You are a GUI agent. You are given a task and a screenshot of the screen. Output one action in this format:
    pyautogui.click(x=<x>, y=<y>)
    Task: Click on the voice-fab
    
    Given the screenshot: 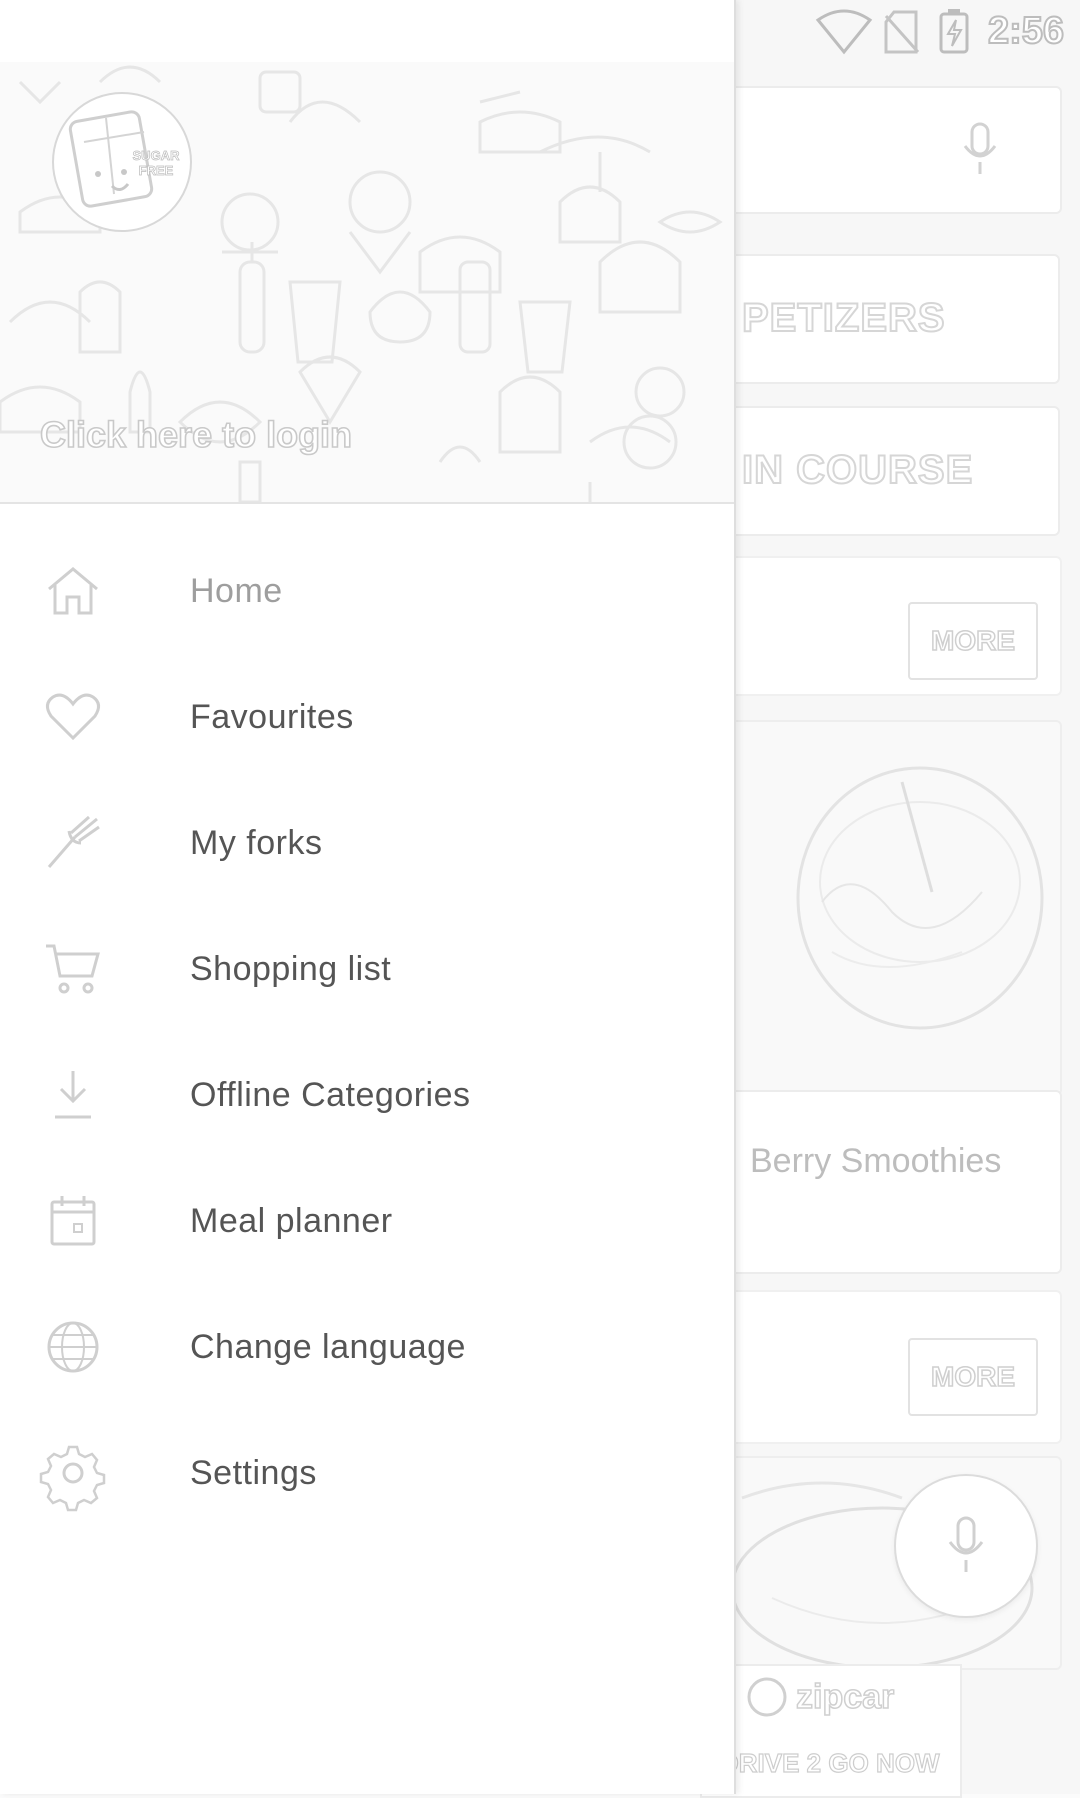 What is the action you would take?
    pyautogui.click(x=966, y=1546)
    